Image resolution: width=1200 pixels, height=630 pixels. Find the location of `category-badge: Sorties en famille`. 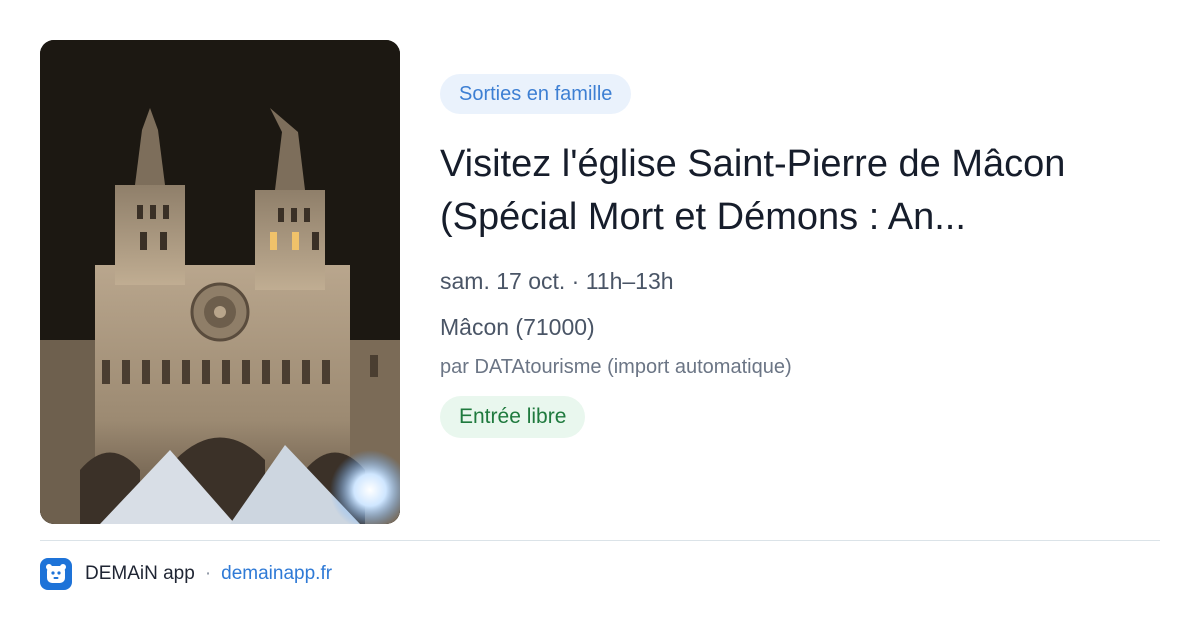

category-badge: Sorties en famille is located at coordinates (536, 94).